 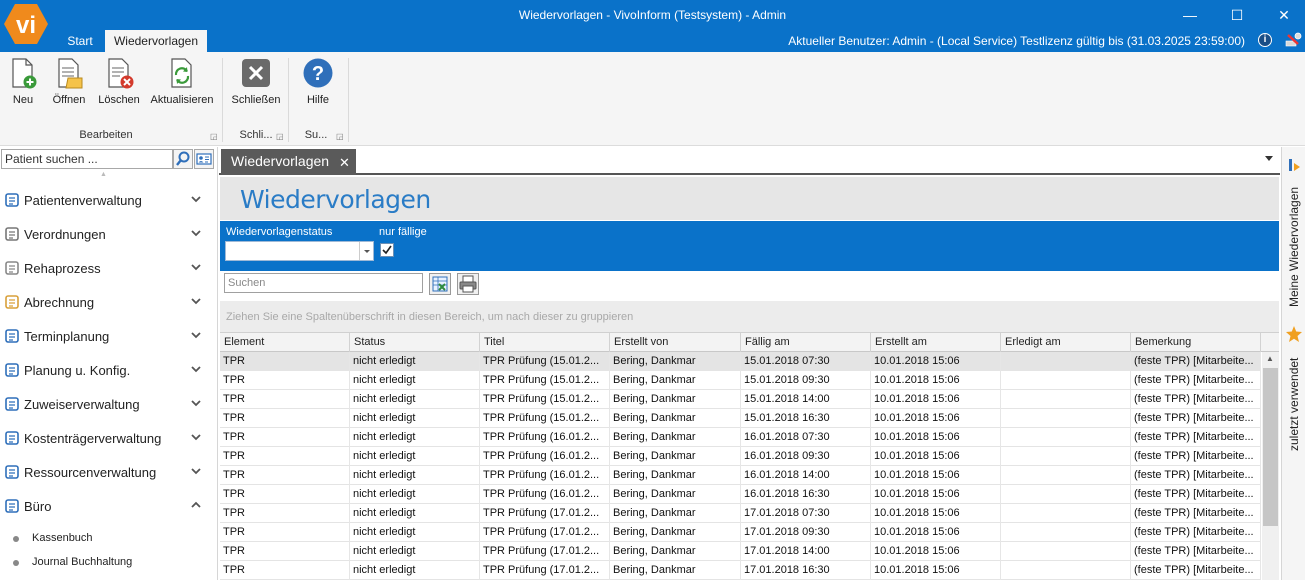 I want to click on tab-wiedervorlagen: Wiedervorlagen, so click(x=156, y=41).